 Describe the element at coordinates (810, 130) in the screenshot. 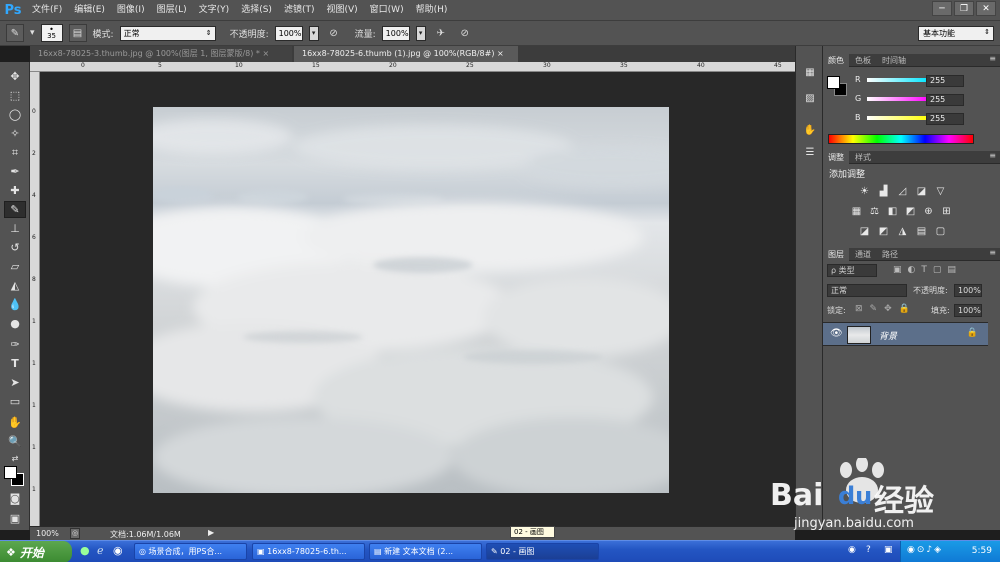

I see `tool-presets-icon: ✋` at that location.